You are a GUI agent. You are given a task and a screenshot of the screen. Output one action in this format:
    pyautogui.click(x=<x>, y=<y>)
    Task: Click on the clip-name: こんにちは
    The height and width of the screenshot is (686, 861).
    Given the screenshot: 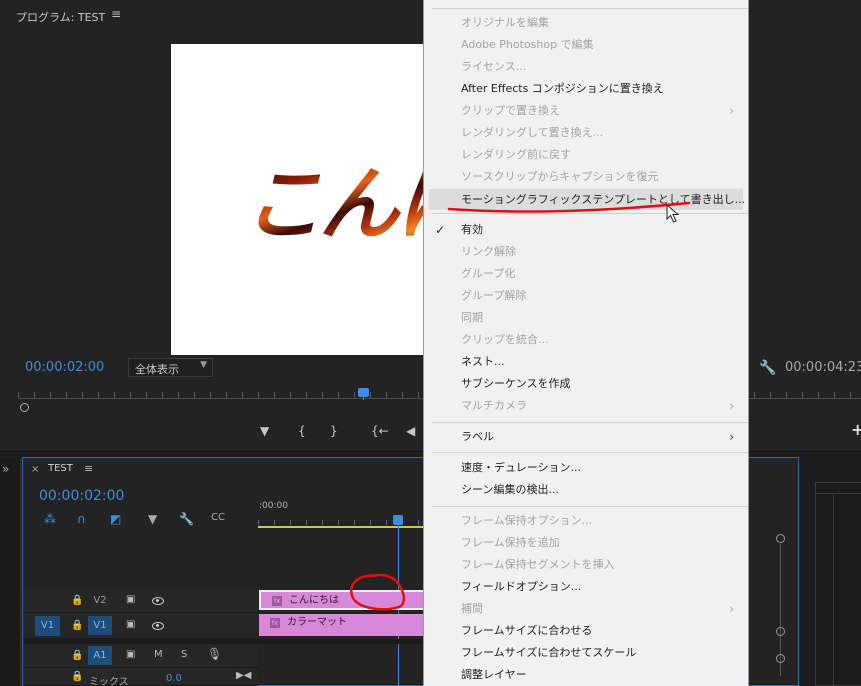 What is the action you would take?
    pyautogui.click(x=314, y=600)
    